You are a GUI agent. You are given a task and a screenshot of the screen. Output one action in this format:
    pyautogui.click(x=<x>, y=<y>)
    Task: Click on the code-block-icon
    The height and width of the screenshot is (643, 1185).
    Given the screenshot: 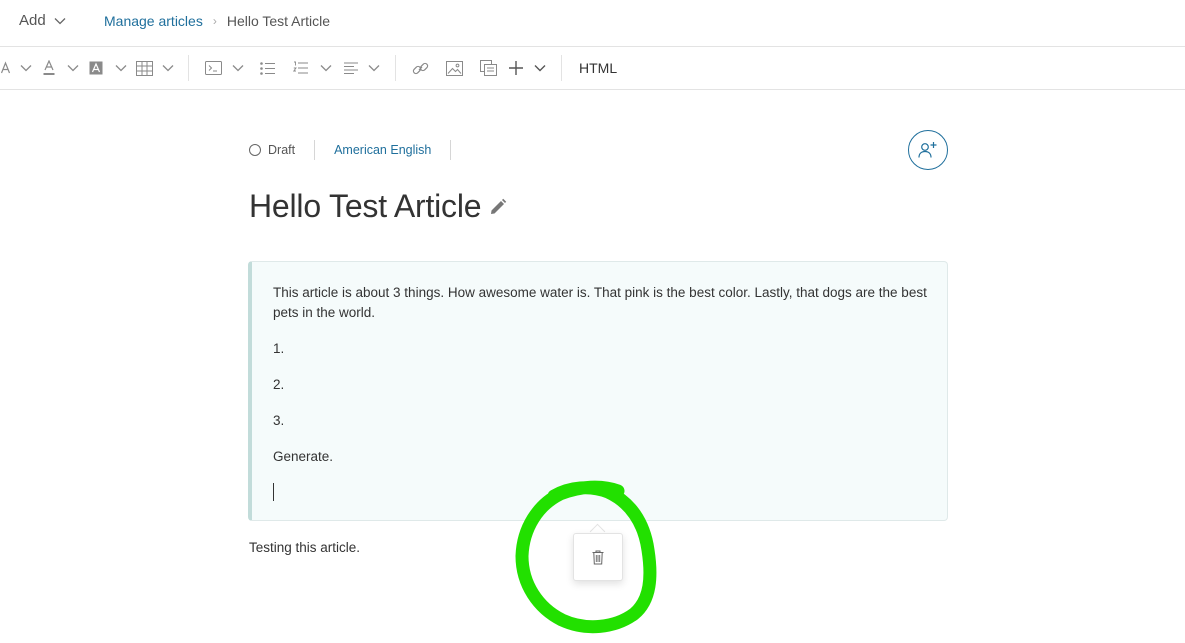 What is the action you would take?
    pyautogui.click(x=213, y=68)
    